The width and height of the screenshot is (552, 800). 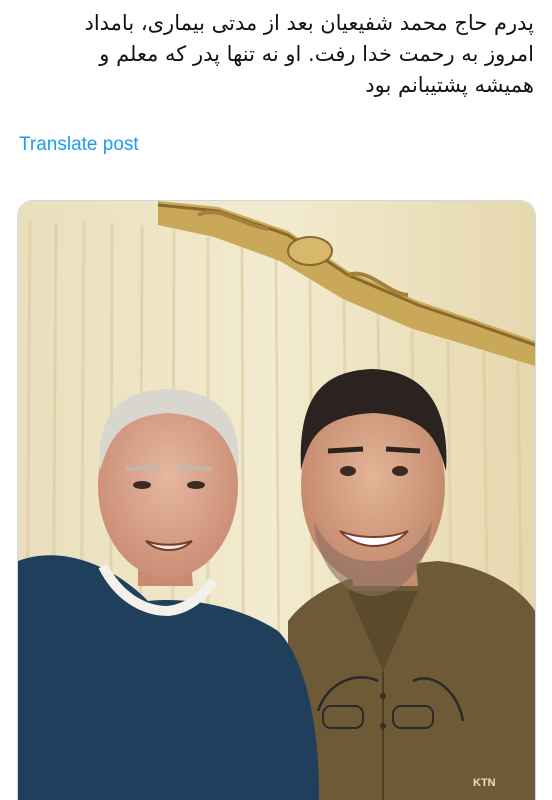 What do you see at coordinates (484, 783) in the screenshot?
I see `shirt-logo: KTN` at bounding box center [484, 783].